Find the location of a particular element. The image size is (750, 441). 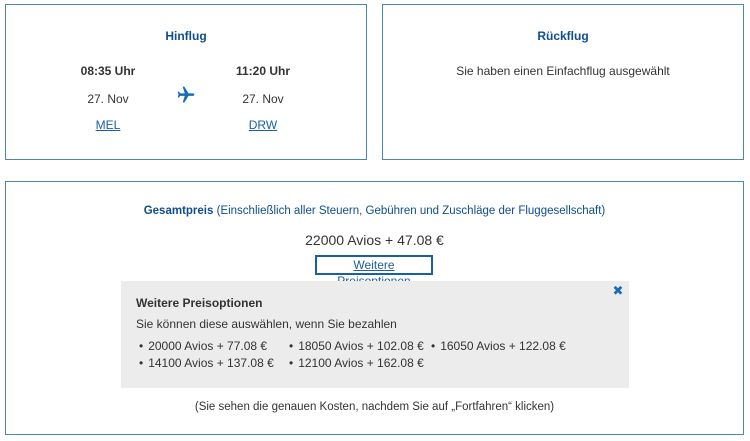

price-option-item: 12100 Avios + 162.08 € is located at coordinates (356, 363).